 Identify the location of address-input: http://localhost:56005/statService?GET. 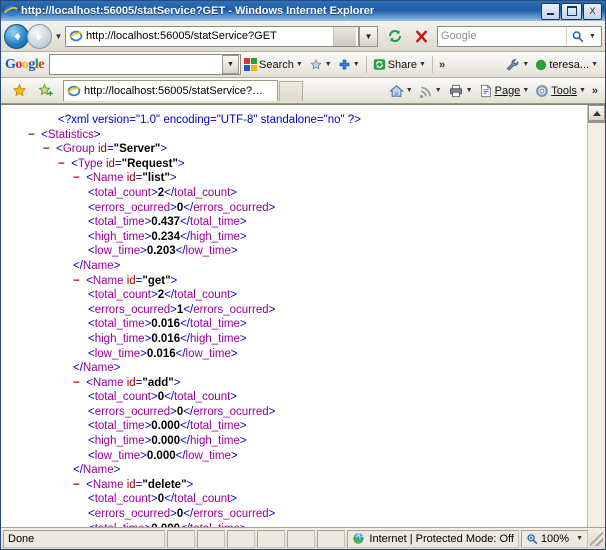
(212, 36).